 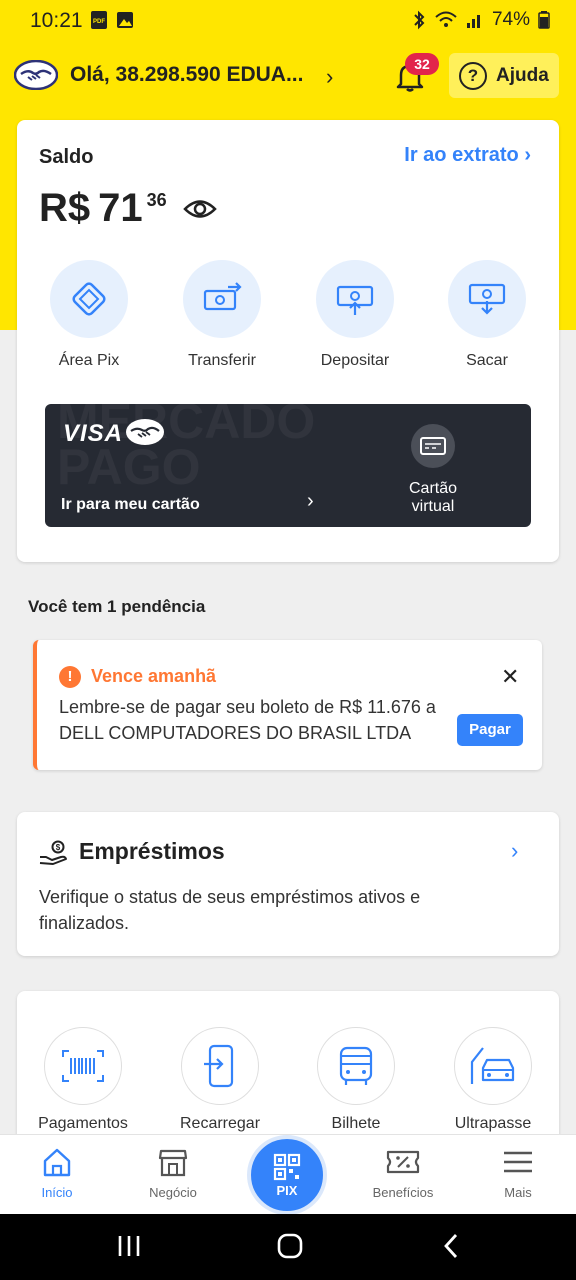 What do you see at coordinates (83, 1123) in the screenshot?
I see `service-label: Pagamentos` at bounding box center [83, 1123].